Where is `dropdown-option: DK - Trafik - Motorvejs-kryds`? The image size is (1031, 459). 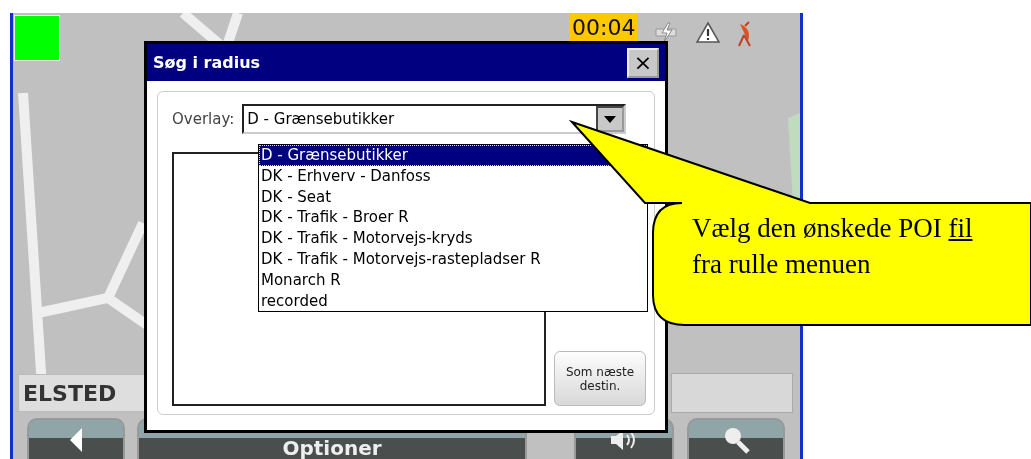
dropdown-option: DK - Trafik - Motorvejs-kryds is located at coordinates (453, 238).